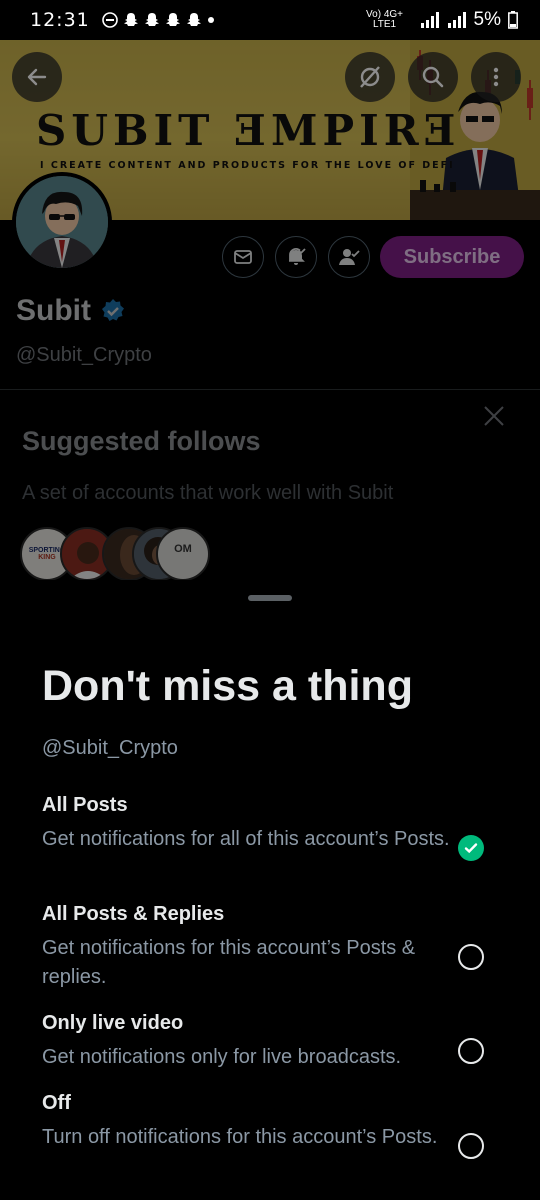 The height and width of the screenshot is (1200, 540). I want to click on verified-badge-icon, so click(113, 310).